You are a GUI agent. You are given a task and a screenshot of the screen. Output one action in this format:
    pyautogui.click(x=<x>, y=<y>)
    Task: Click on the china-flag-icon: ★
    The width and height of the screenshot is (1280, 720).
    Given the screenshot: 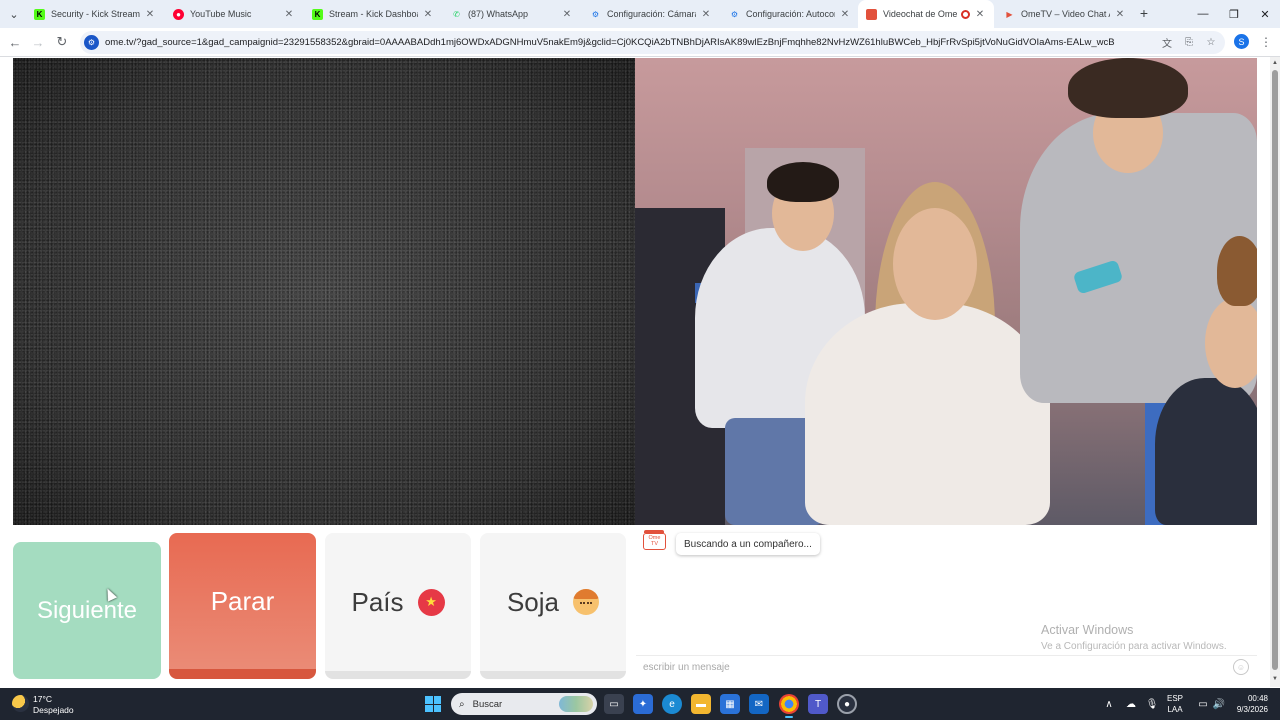 What is the action you would take?
    pyautogui.click(x=431, y=602)
    